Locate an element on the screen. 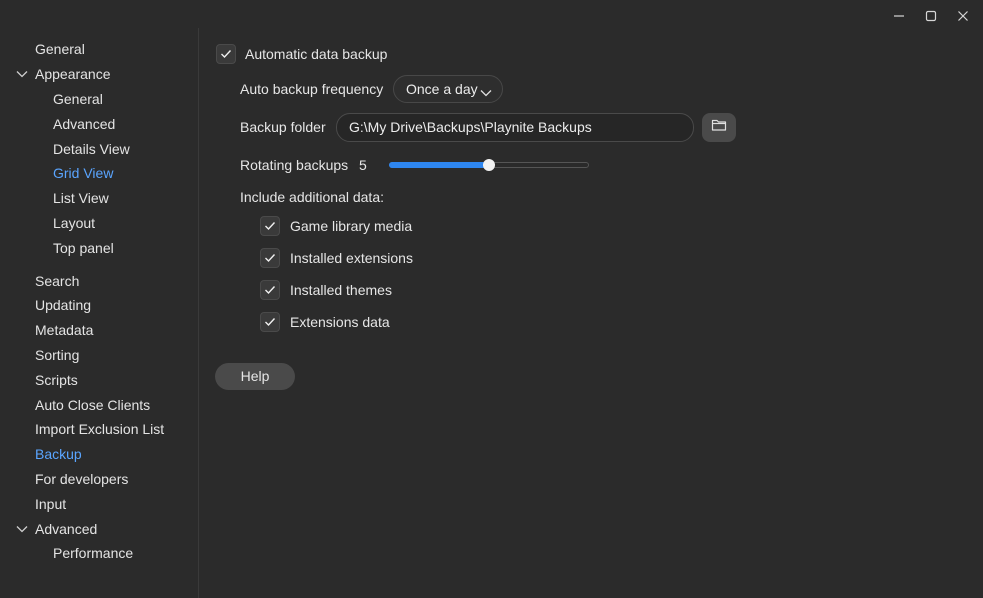  frequency-label: Auto backup frequency is located at coordinates (312, 89).